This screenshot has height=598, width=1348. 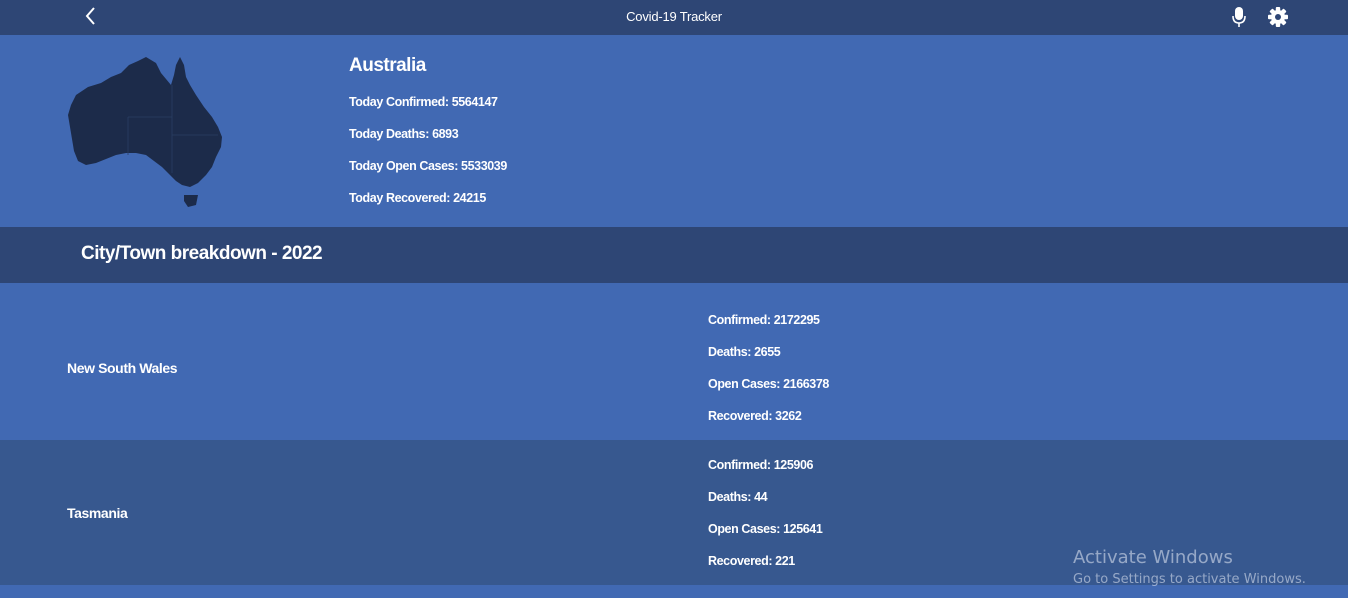 I want to click on today-recovered: Today Recovered: 24215, so click(x=417, y=198).